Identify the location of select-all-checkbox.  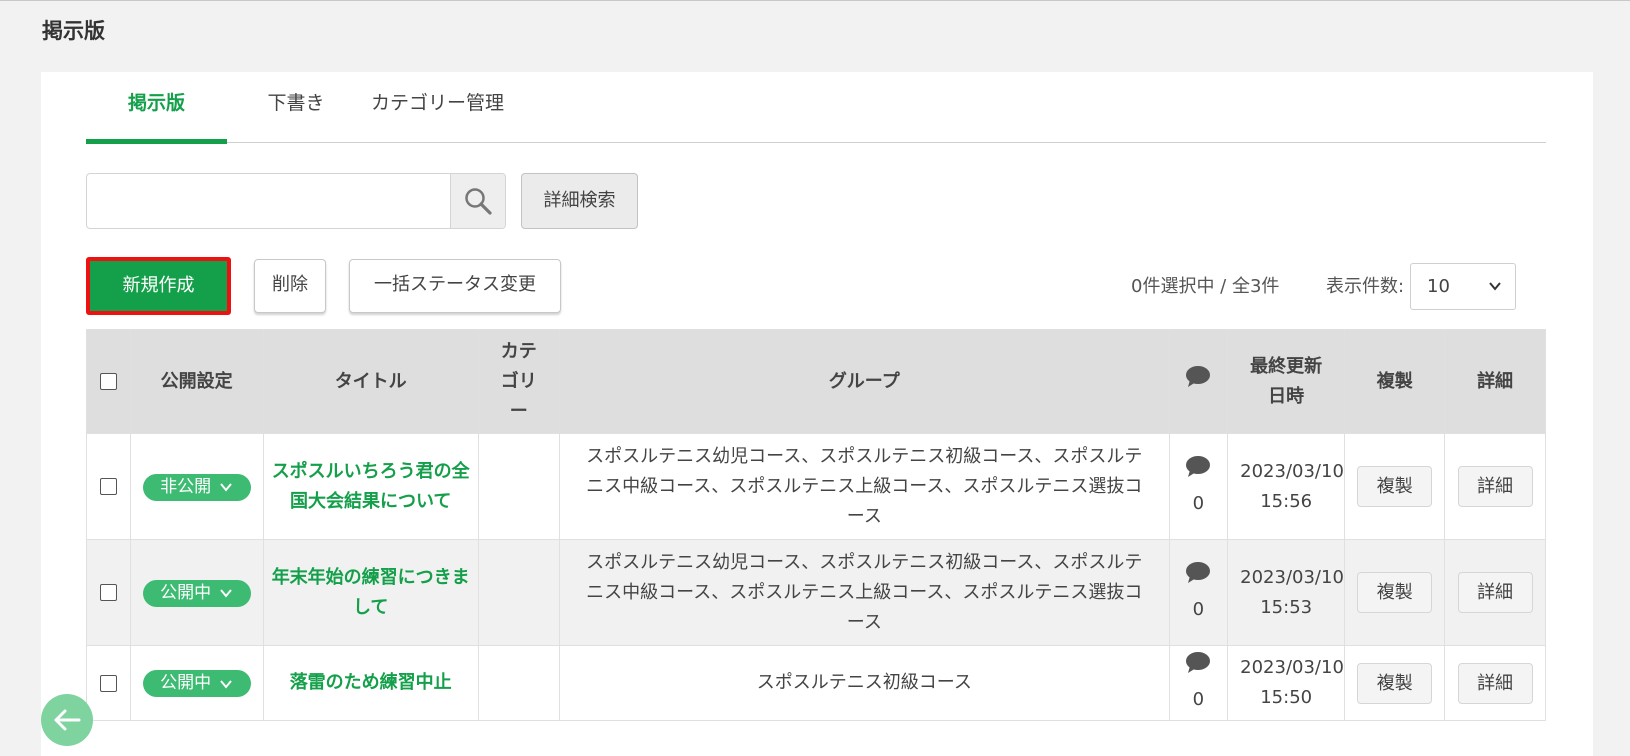
(108, 381).